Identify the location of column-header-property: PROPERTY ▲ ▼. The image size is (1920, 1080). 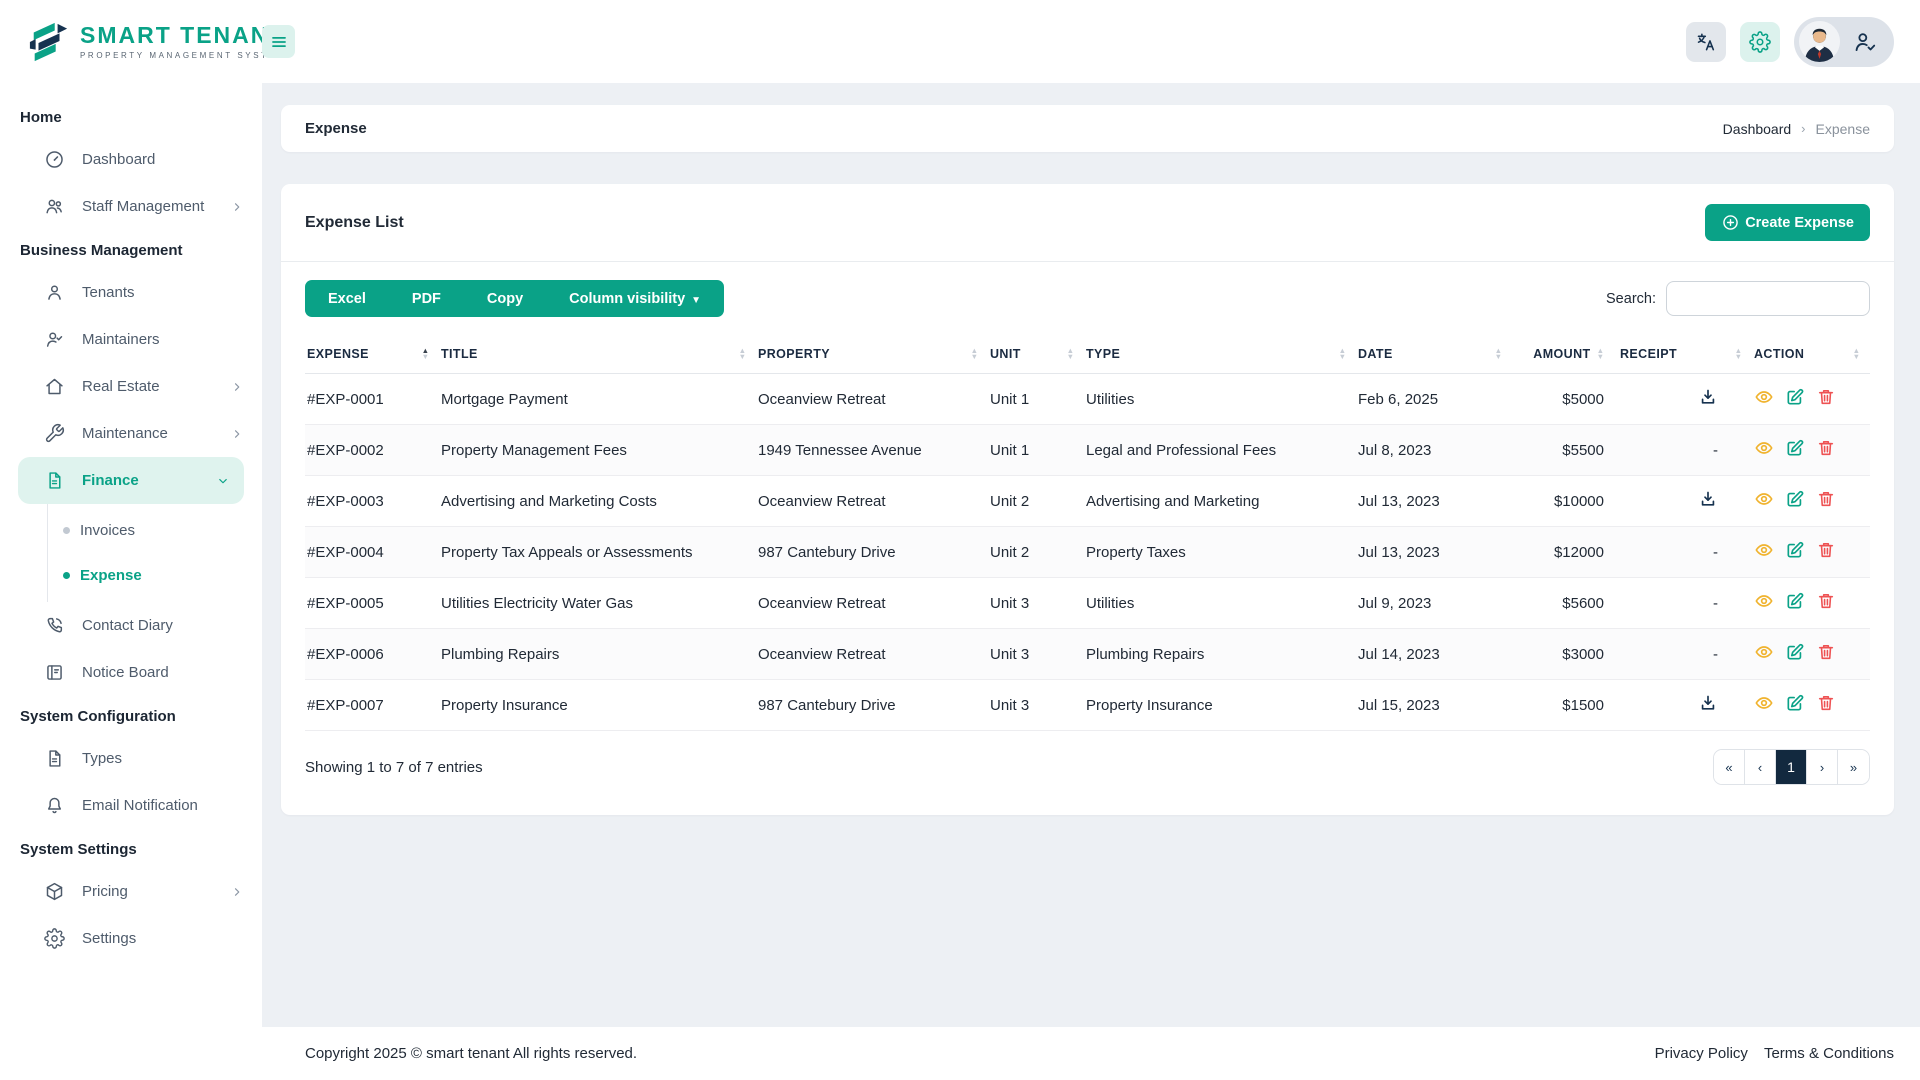
(872, 355).